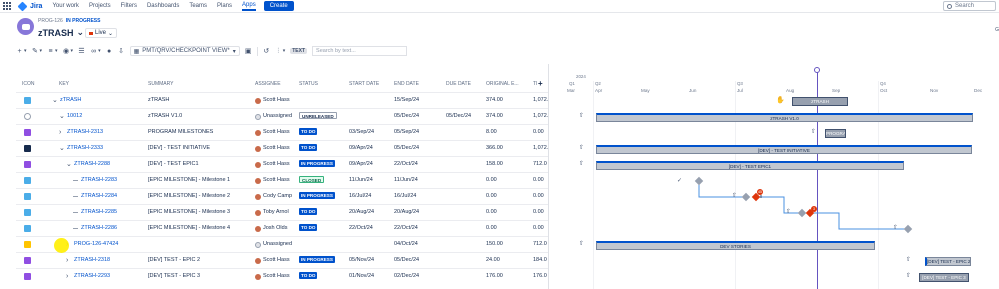 The width and height of the screenshot is (999, 289). What do you see at coordinates (113, 212) in the screenshot?
I see `issue-key-link: ZTRASH-2285` at bounding box center [113, 212].